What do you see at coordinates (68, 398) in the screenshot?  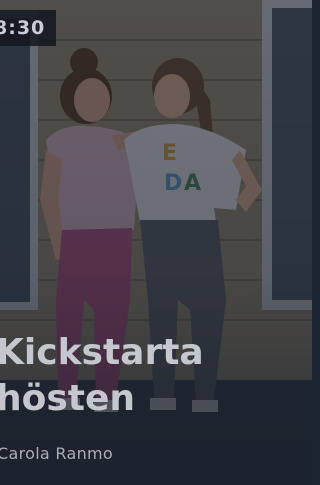 I see `title-line-2: hösten` at bounding box center [68, 398].